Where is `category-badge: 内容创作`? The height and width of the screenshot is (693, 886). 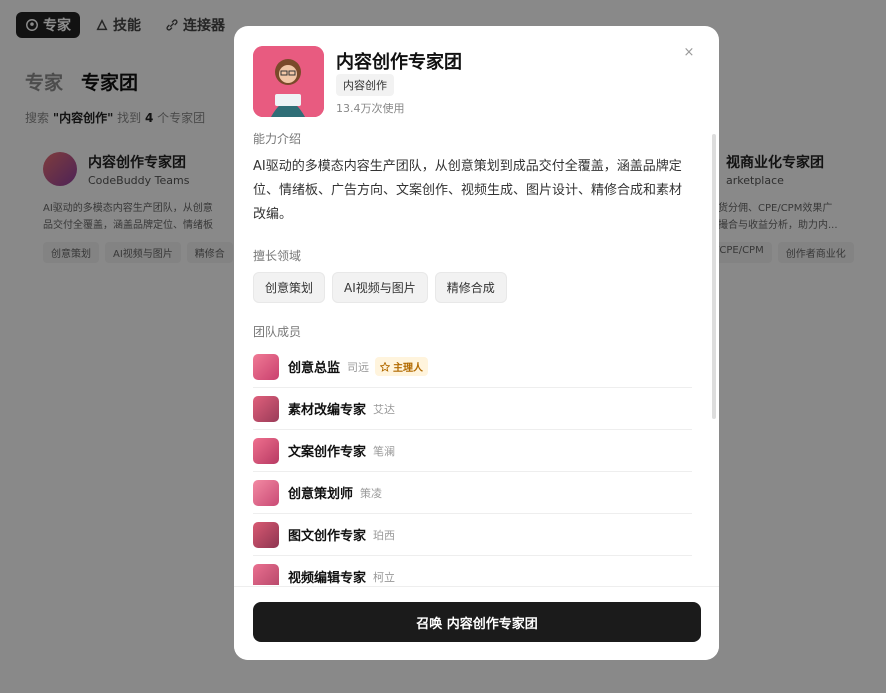
category-badge: 内容创作 is located at coordinates (365, 85).